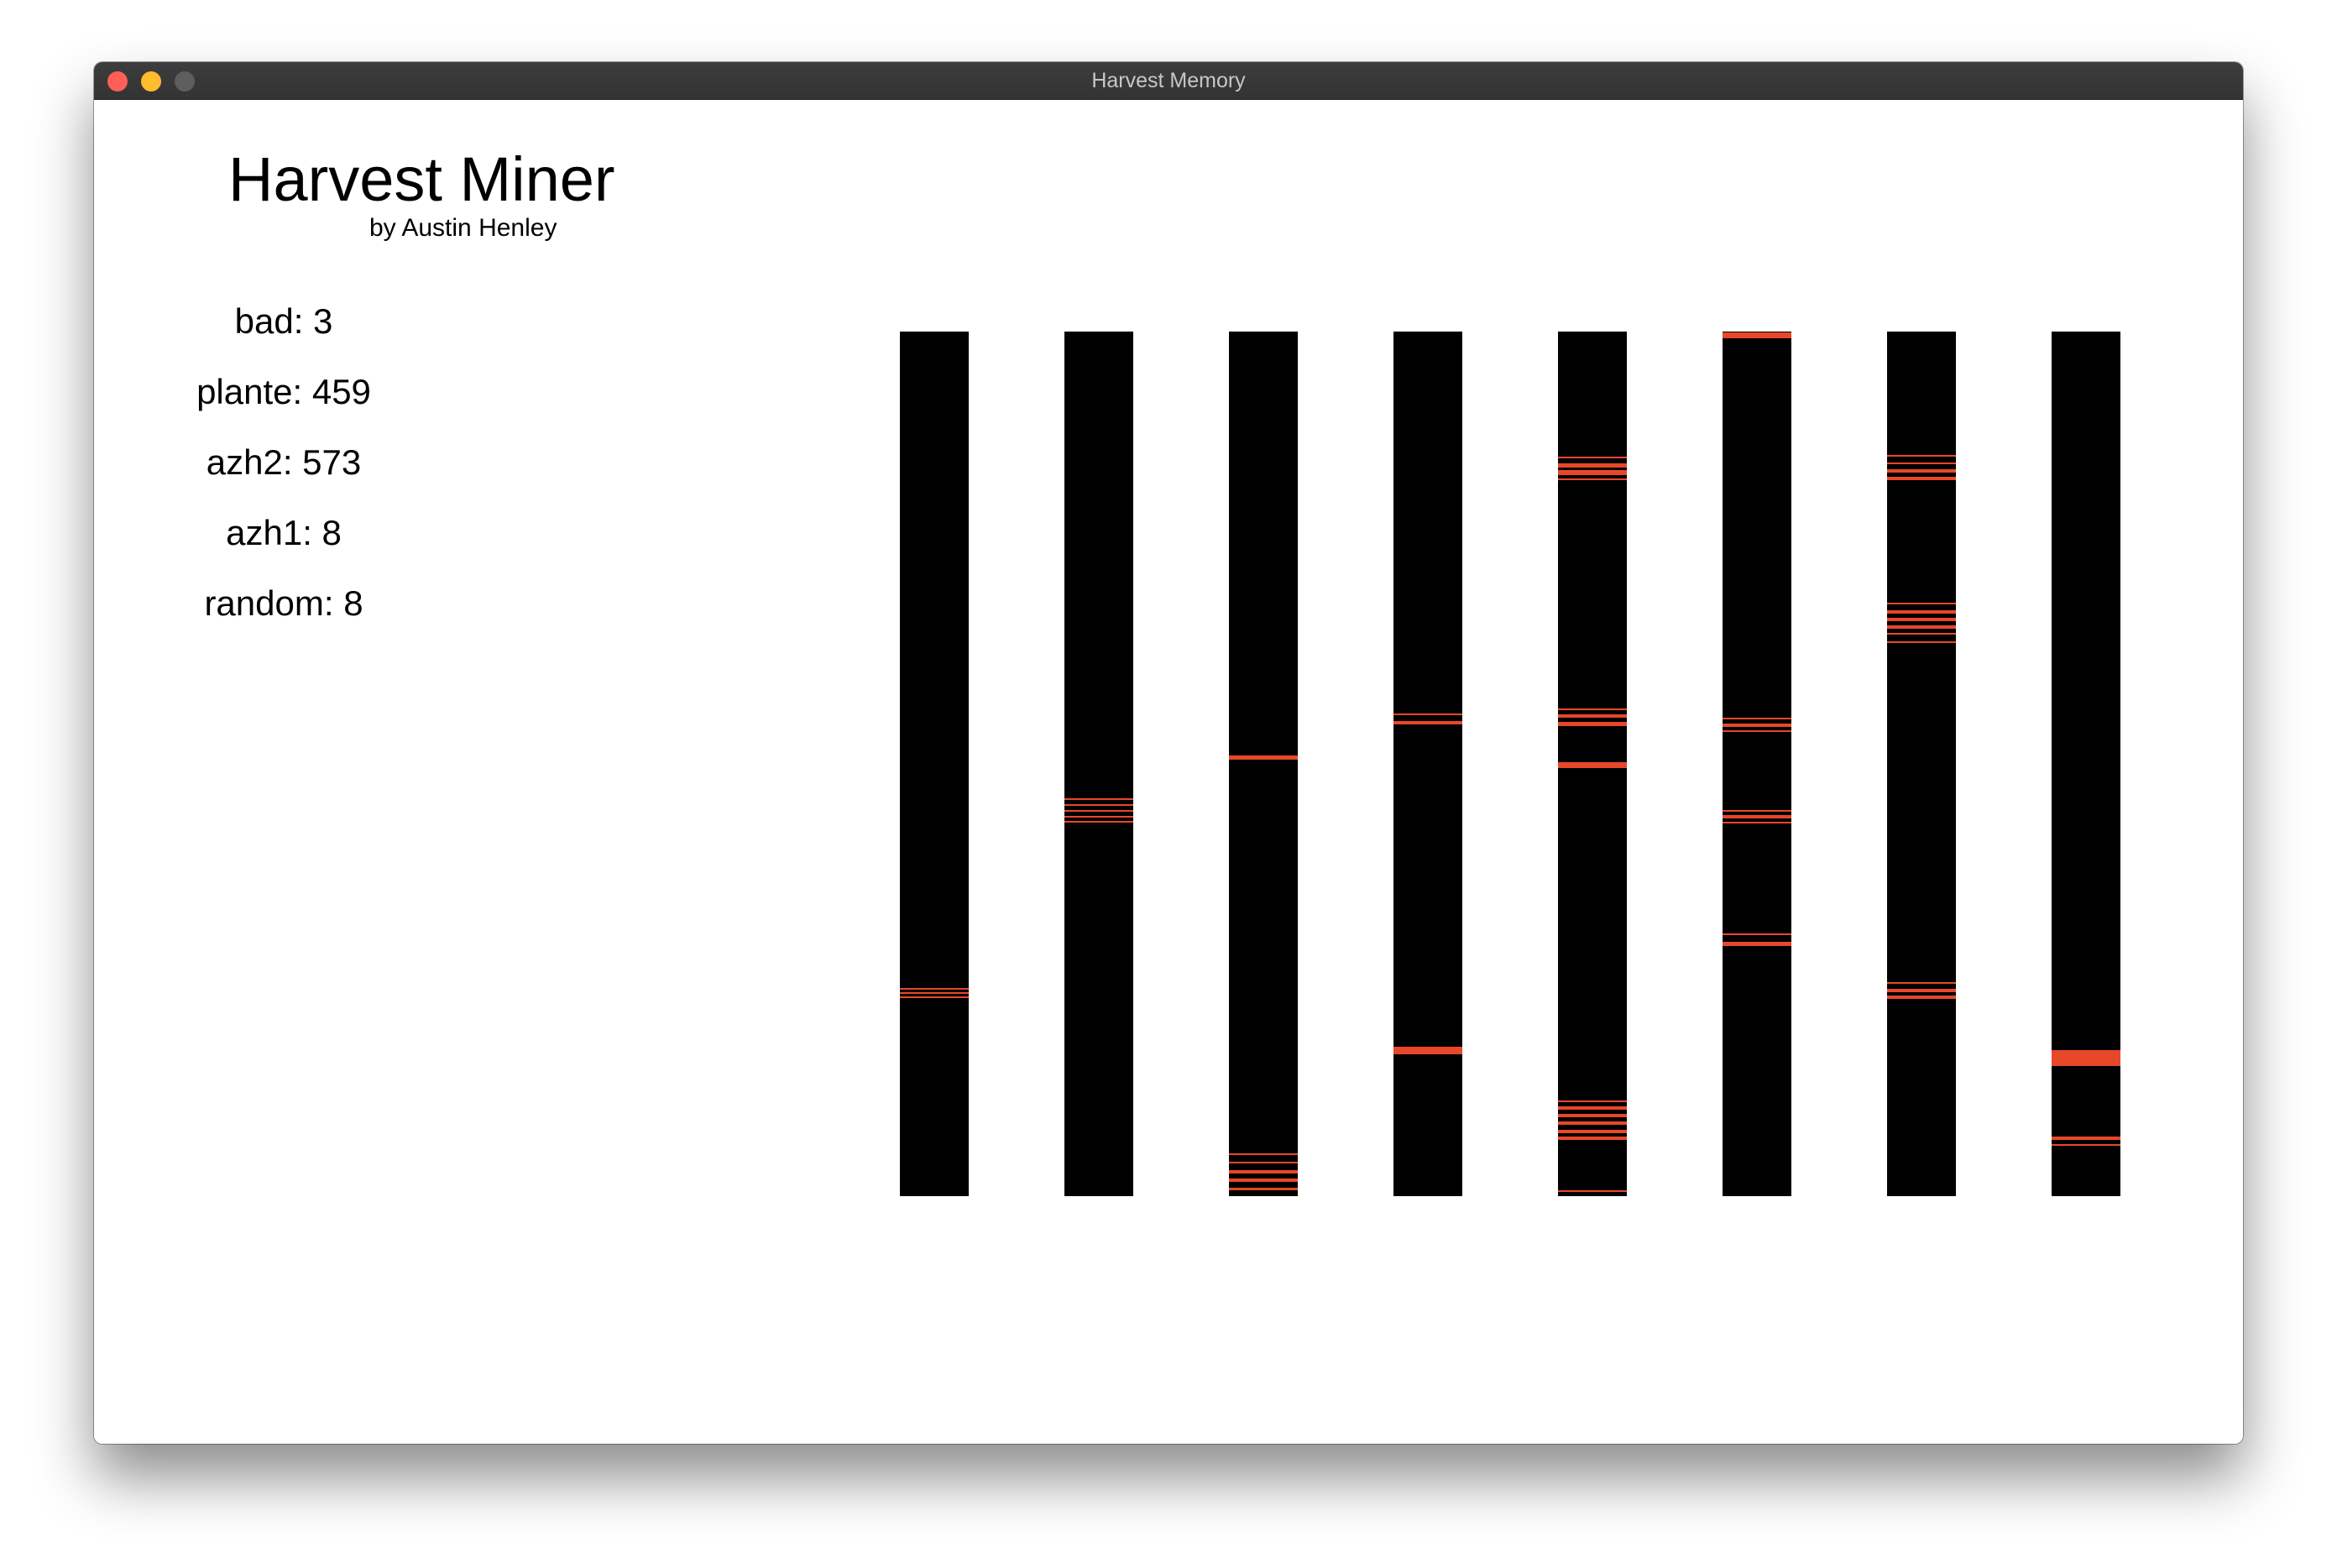  Describe the element at coordinates (332, 462) in the screenshot. I see `stat-value: 573` at that location.